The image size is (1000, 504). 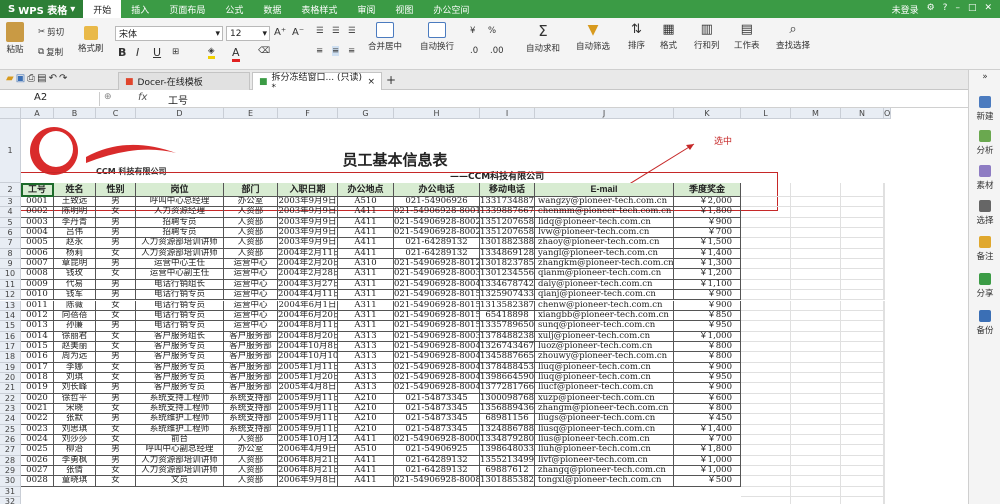 What do you see at coordinates (472, 31) in the screenshot?
I see `number-format-button: ¥` at bounding box center [472, 31].